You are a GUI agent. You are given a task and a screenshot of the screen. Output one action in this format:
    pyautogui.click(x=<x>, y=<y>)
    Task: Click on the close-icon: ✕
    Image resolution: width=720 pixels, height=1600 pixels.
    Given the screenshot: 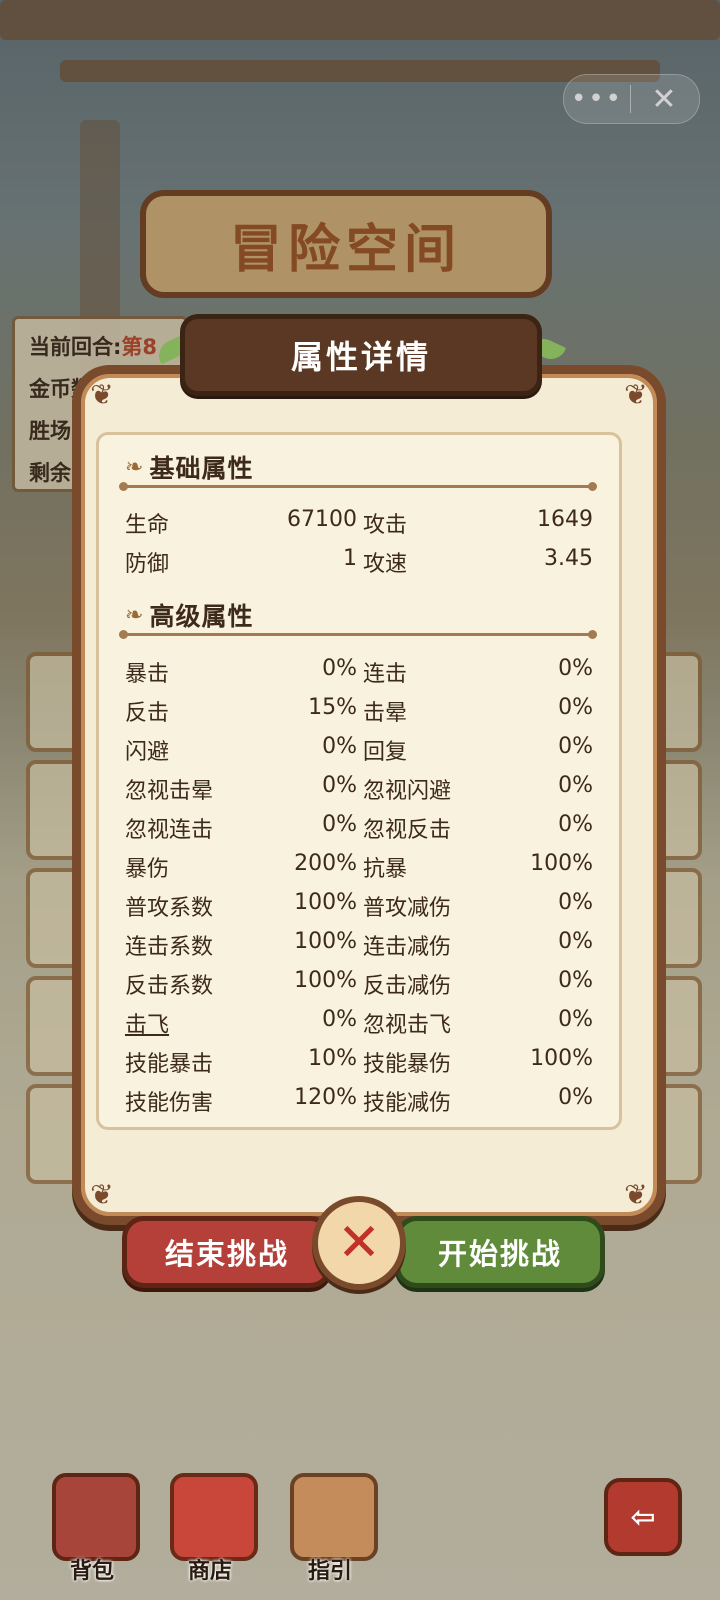 What is the action you would take?
    pyautogui.click(x=359, y=1243)
    